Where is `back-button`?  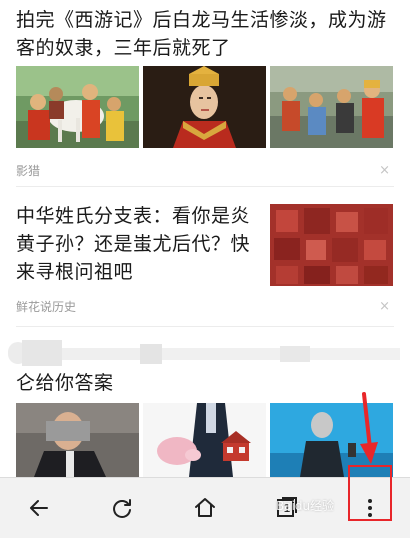 back-button is located at coordinates (39, 508).